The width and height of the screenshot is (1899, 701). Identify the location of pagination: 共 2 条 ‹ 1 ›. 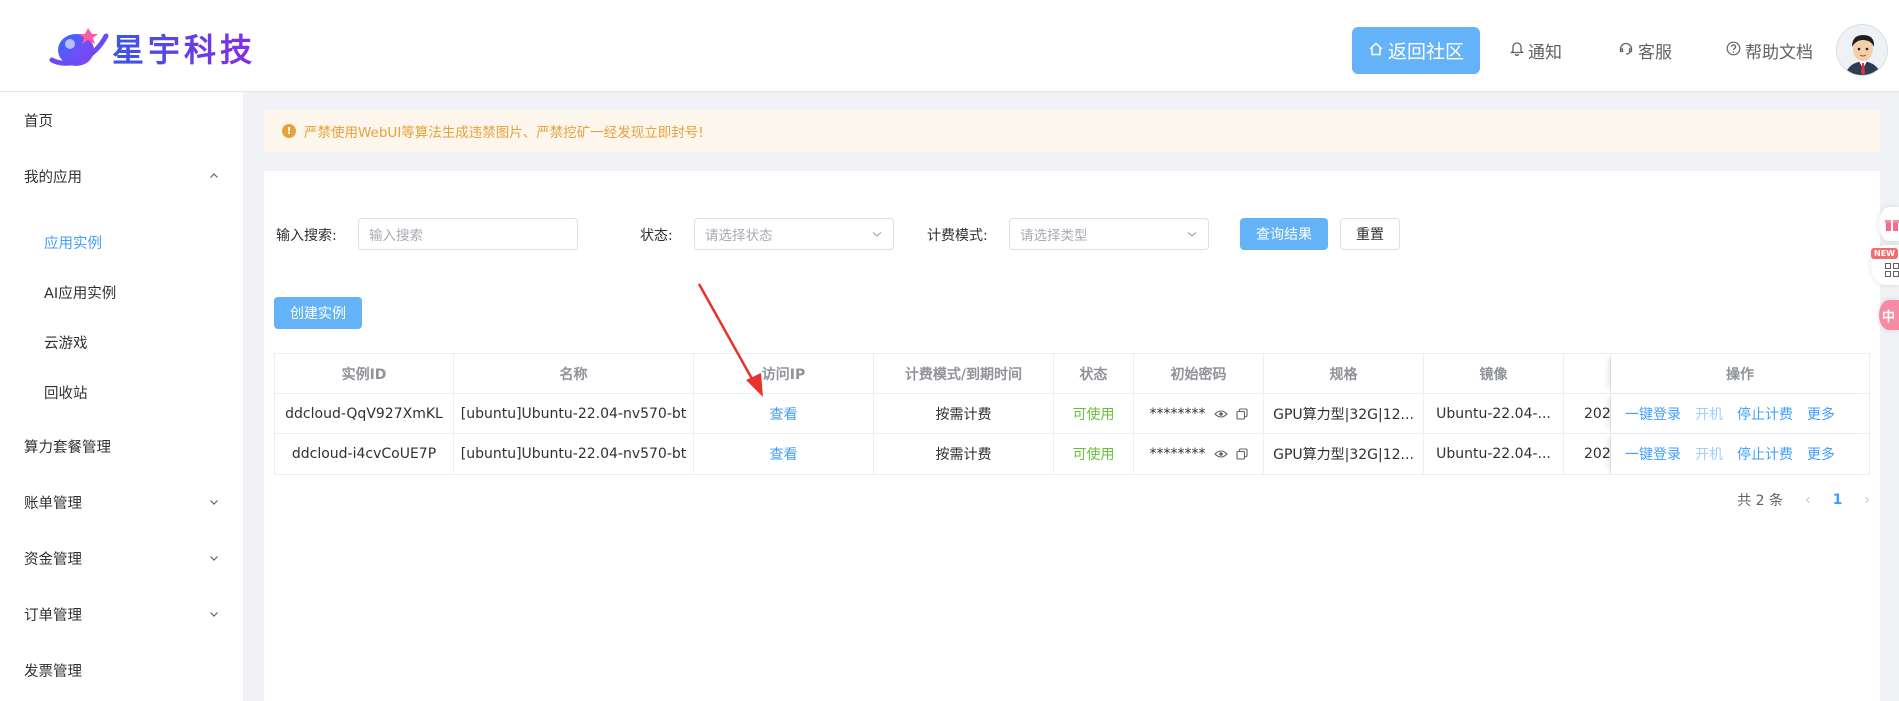
(1803, 500).